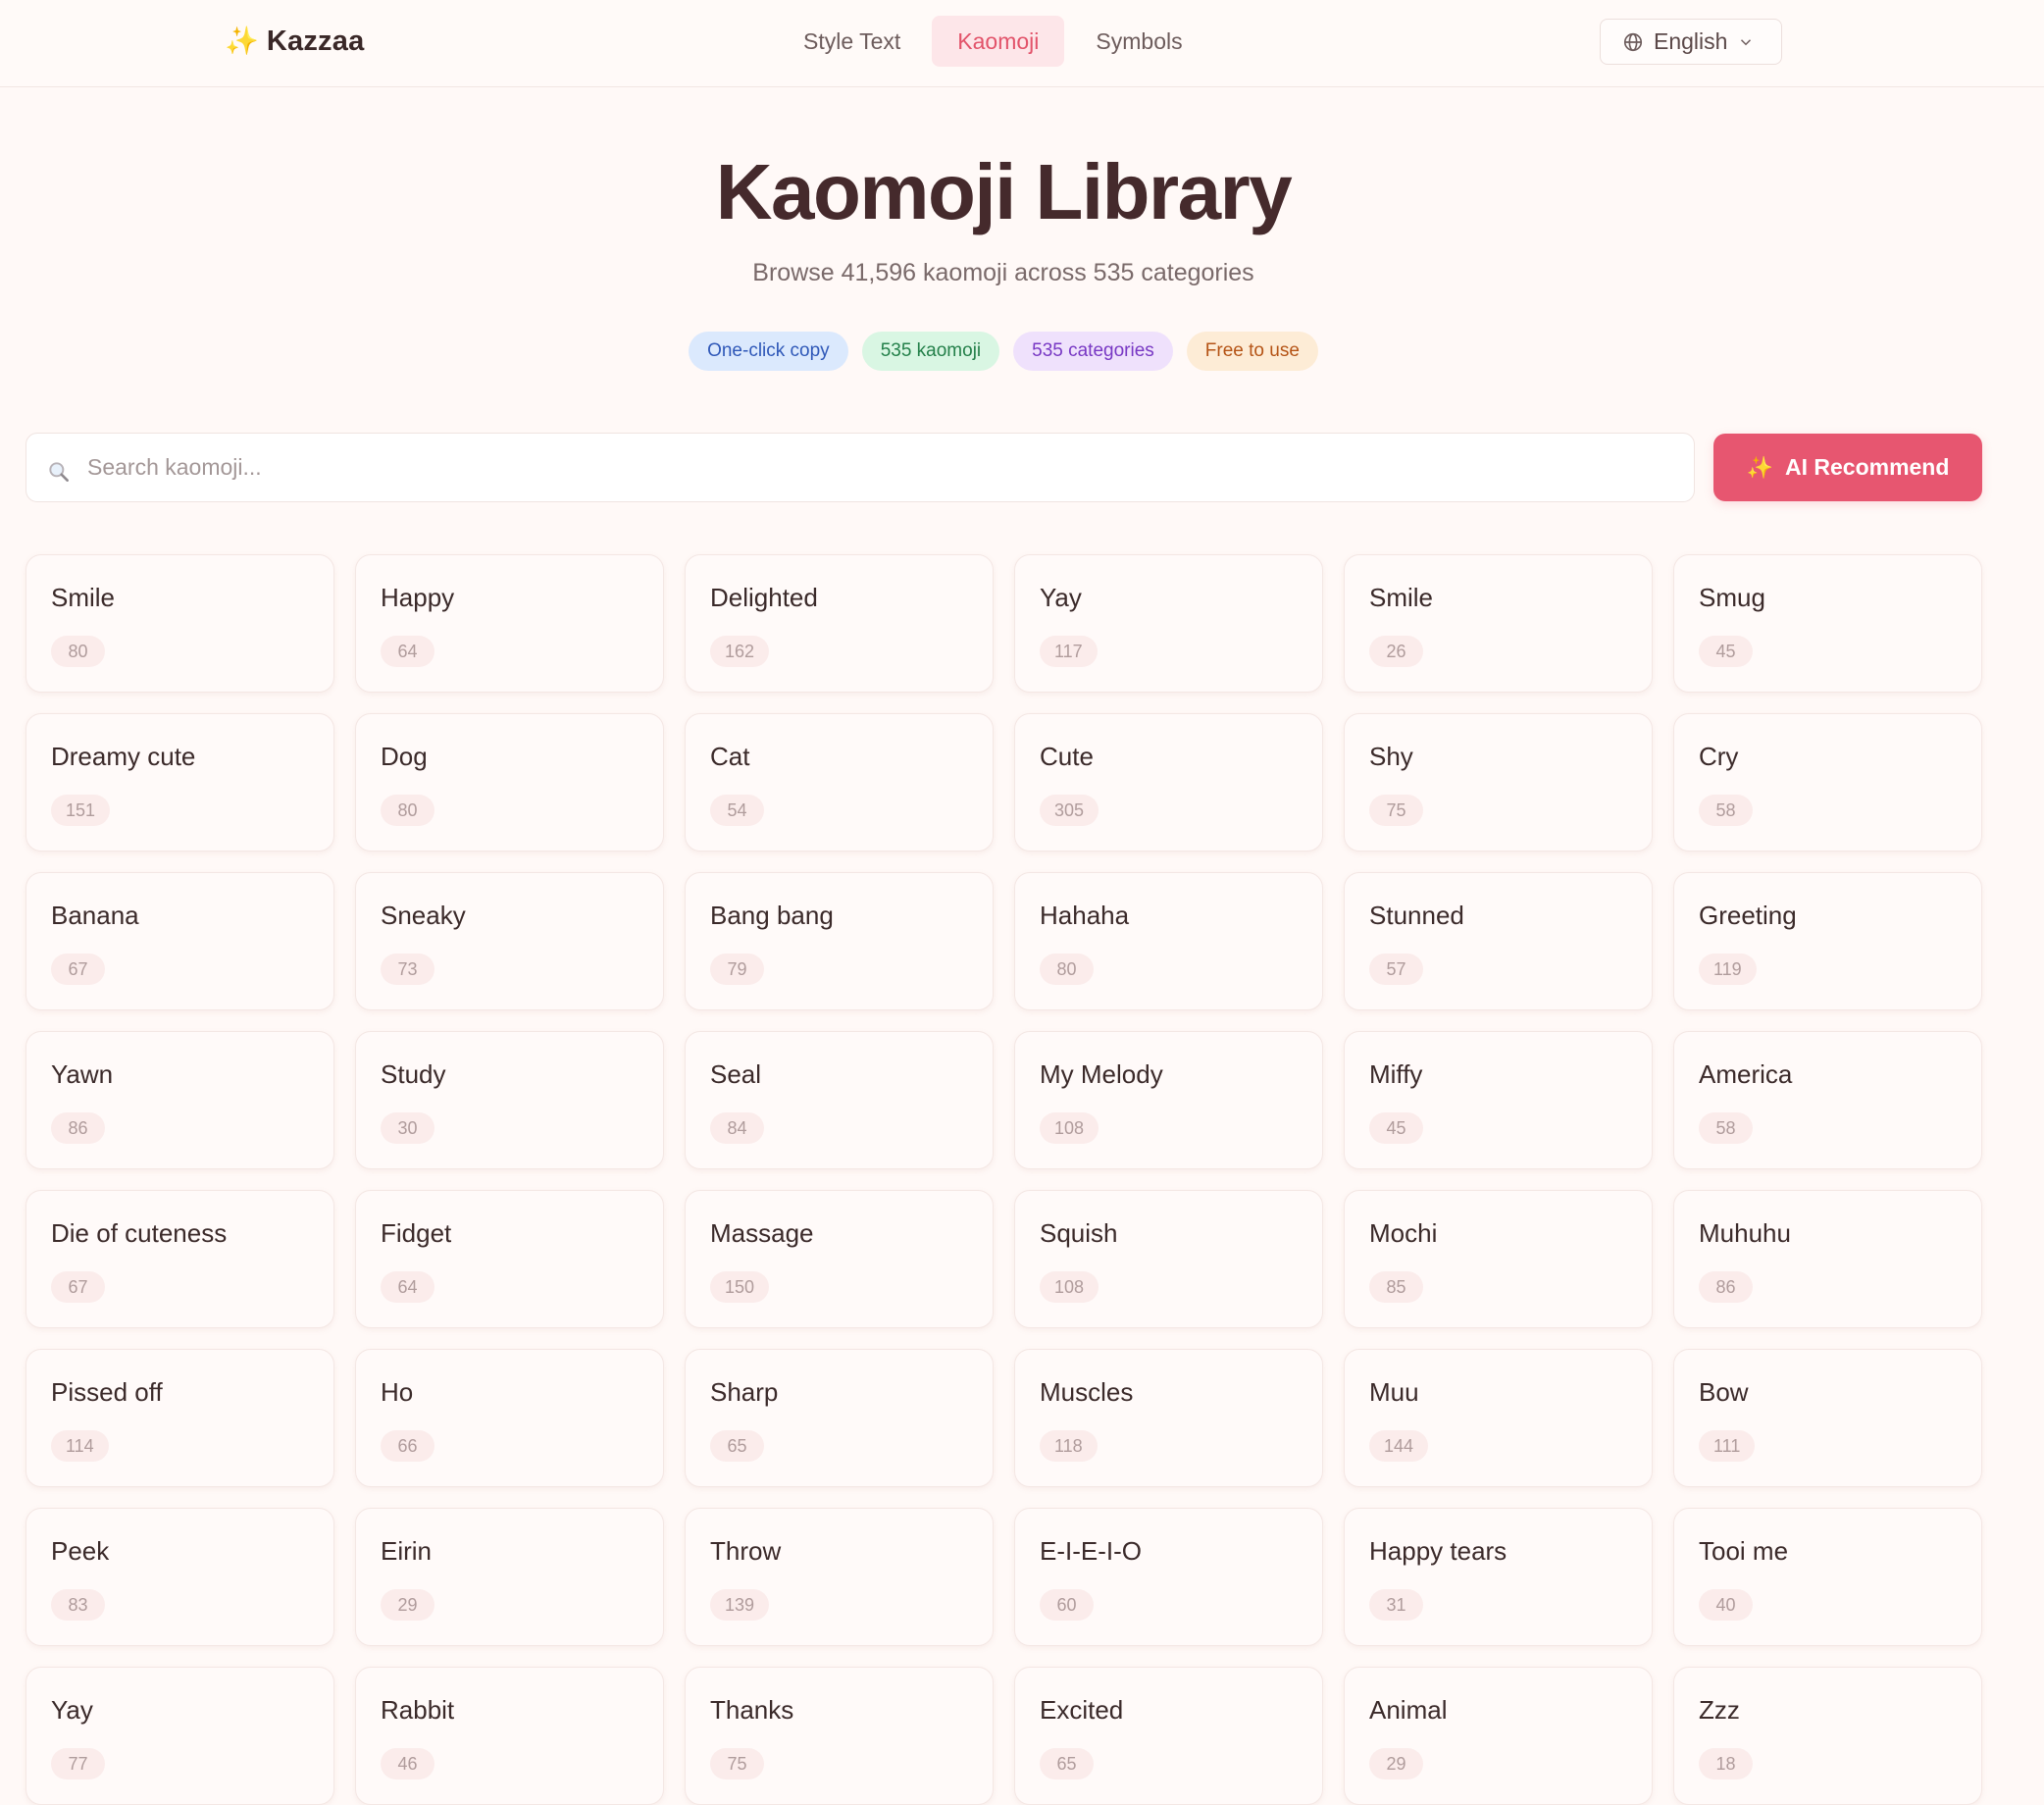 Image resolution: width=2044 pixels, height=1805 pixels. I want to click on ai-recommend-button: ✨ AI Recommend, so click(1848, 467).